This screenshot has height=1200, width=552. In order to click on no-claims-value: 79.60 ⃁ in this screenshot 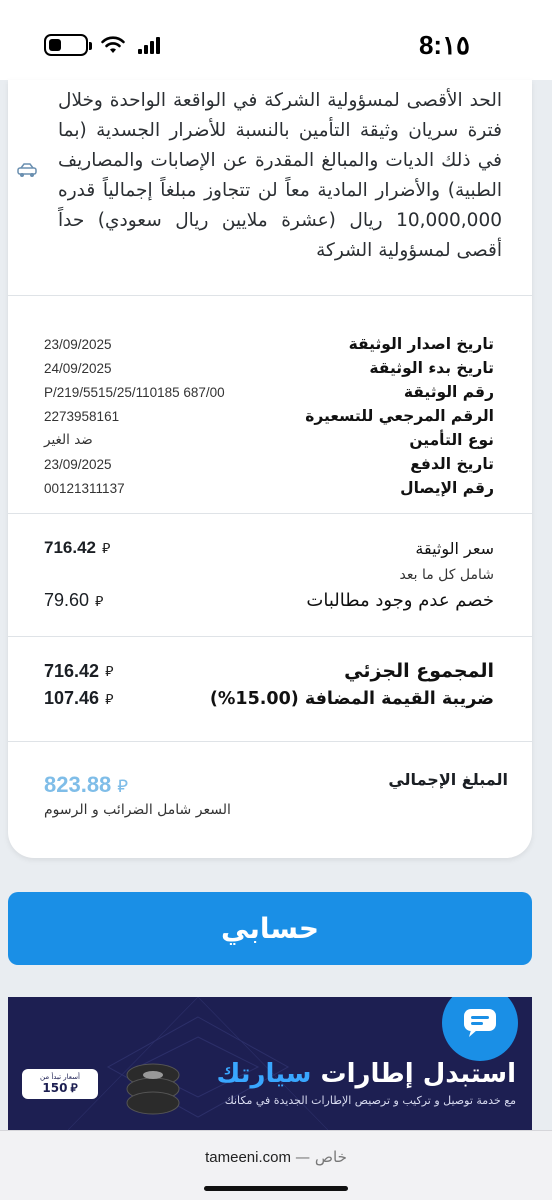, I will do `click(74, 600)`.